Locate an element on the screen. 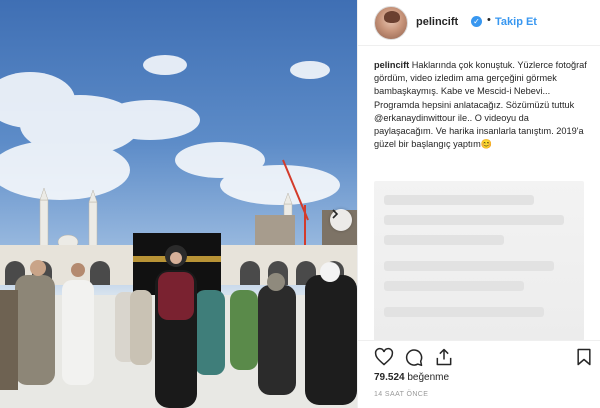  bookmark-icon is located at coordinates (584, 357).